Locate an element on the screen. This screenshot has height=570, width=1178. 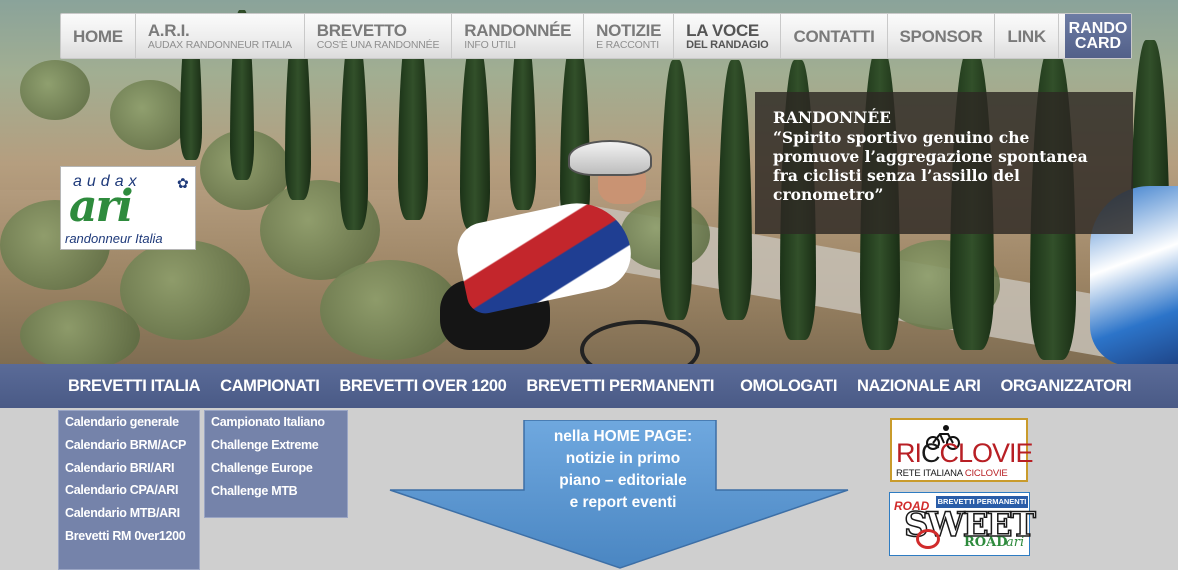
ricclovie-sponsor-logo: RICCLOVIE RETE ITALIANA CICLOVIE is located at coordinates (962, 450).